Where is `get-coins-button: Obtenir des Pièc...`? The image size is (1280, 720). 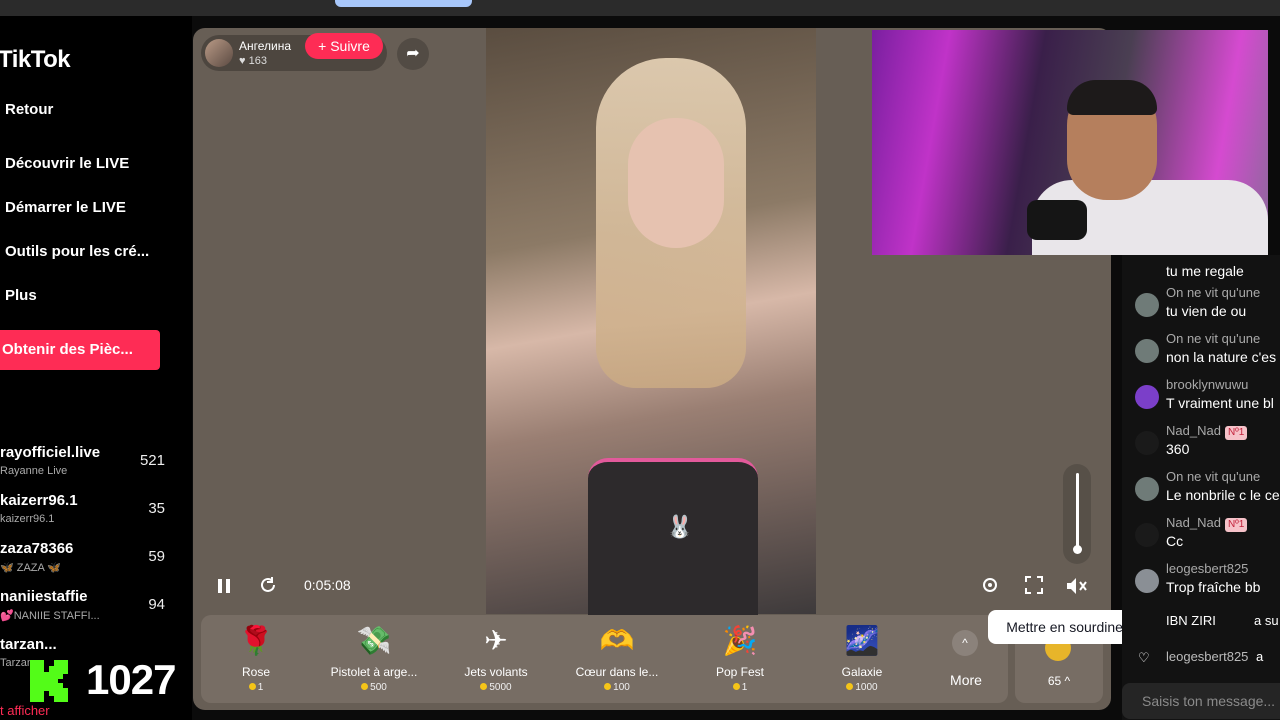 get-coins-button: Obtenir des Pièc... is located at coordinates (80, 350).